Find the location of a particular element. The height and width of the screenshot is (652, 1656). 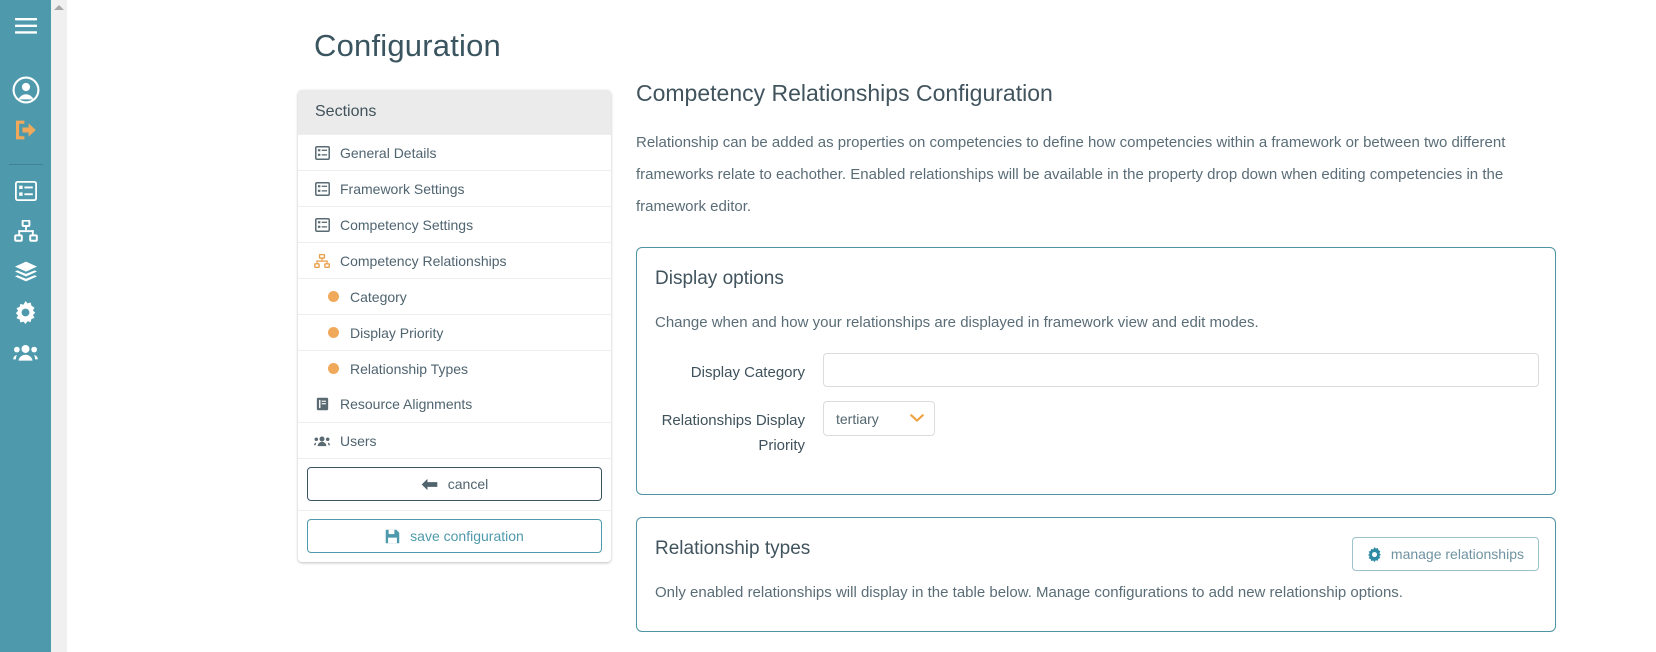

arrow-left-icon is located at coordinates (429, 484).